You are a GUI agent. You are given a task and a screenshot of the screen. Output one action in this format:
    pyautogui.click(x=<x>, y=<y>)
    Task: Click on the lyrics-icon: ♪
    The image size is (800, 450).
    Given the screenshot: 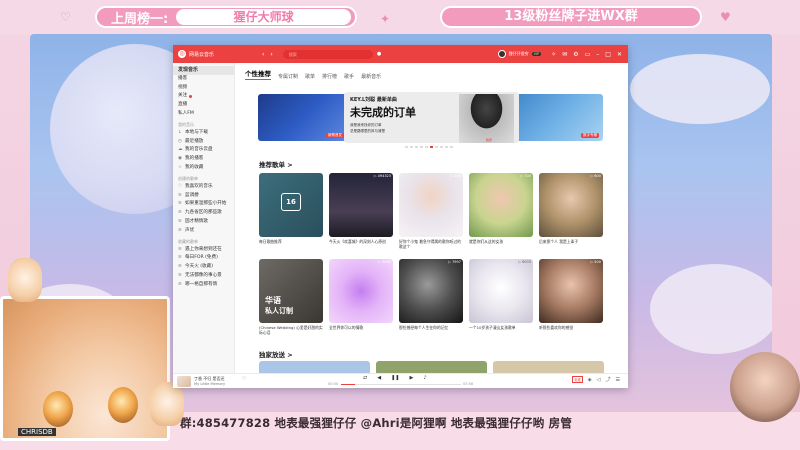 What is the action you would take?
    pyautogui.click(x=424, y=378)
    